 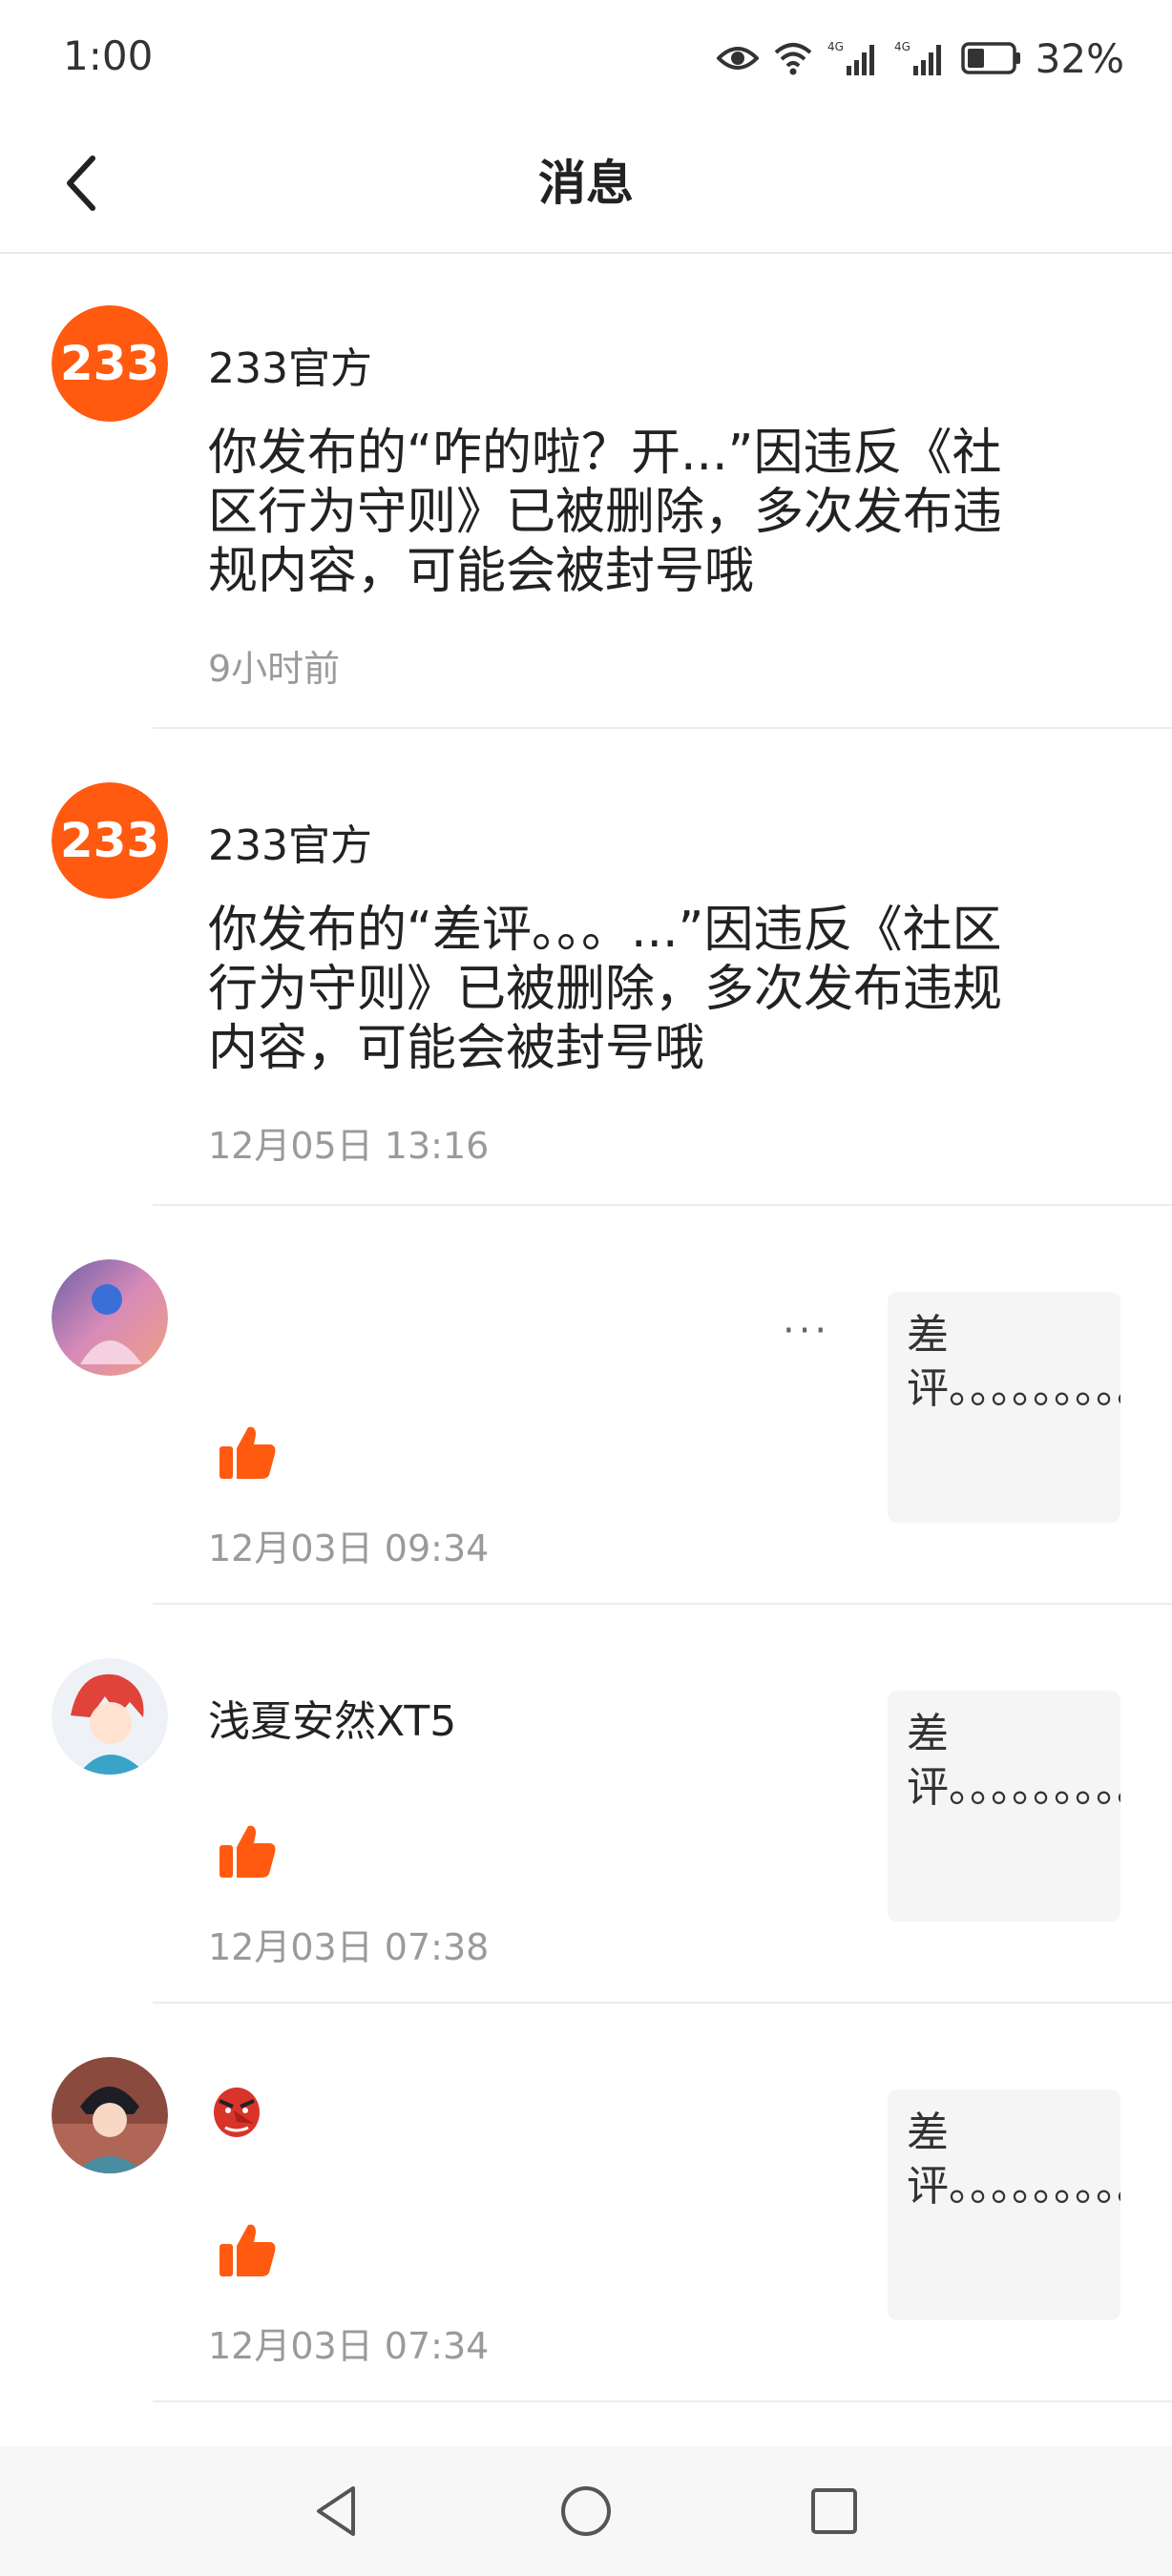 I want to click on more-options-button: ···, so click(x=807, y=1331).